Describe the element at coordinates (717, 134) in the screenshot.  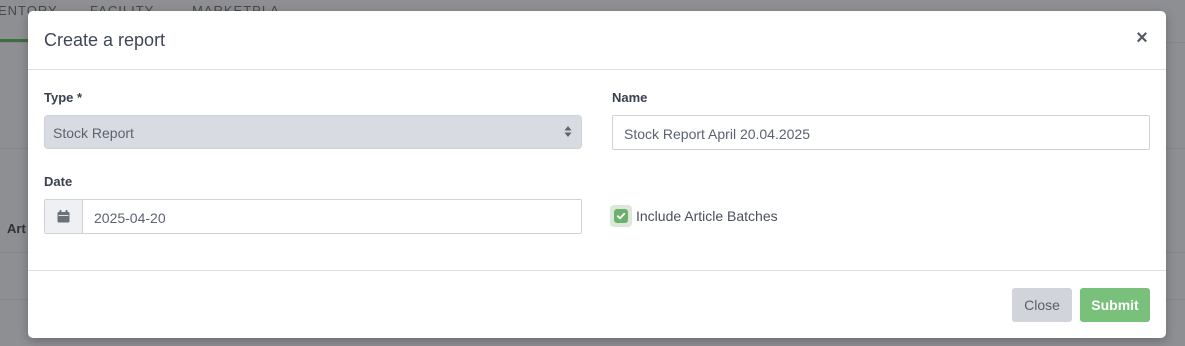
I see `name-input-value: Stock Report April 20.04.2025` at that location.